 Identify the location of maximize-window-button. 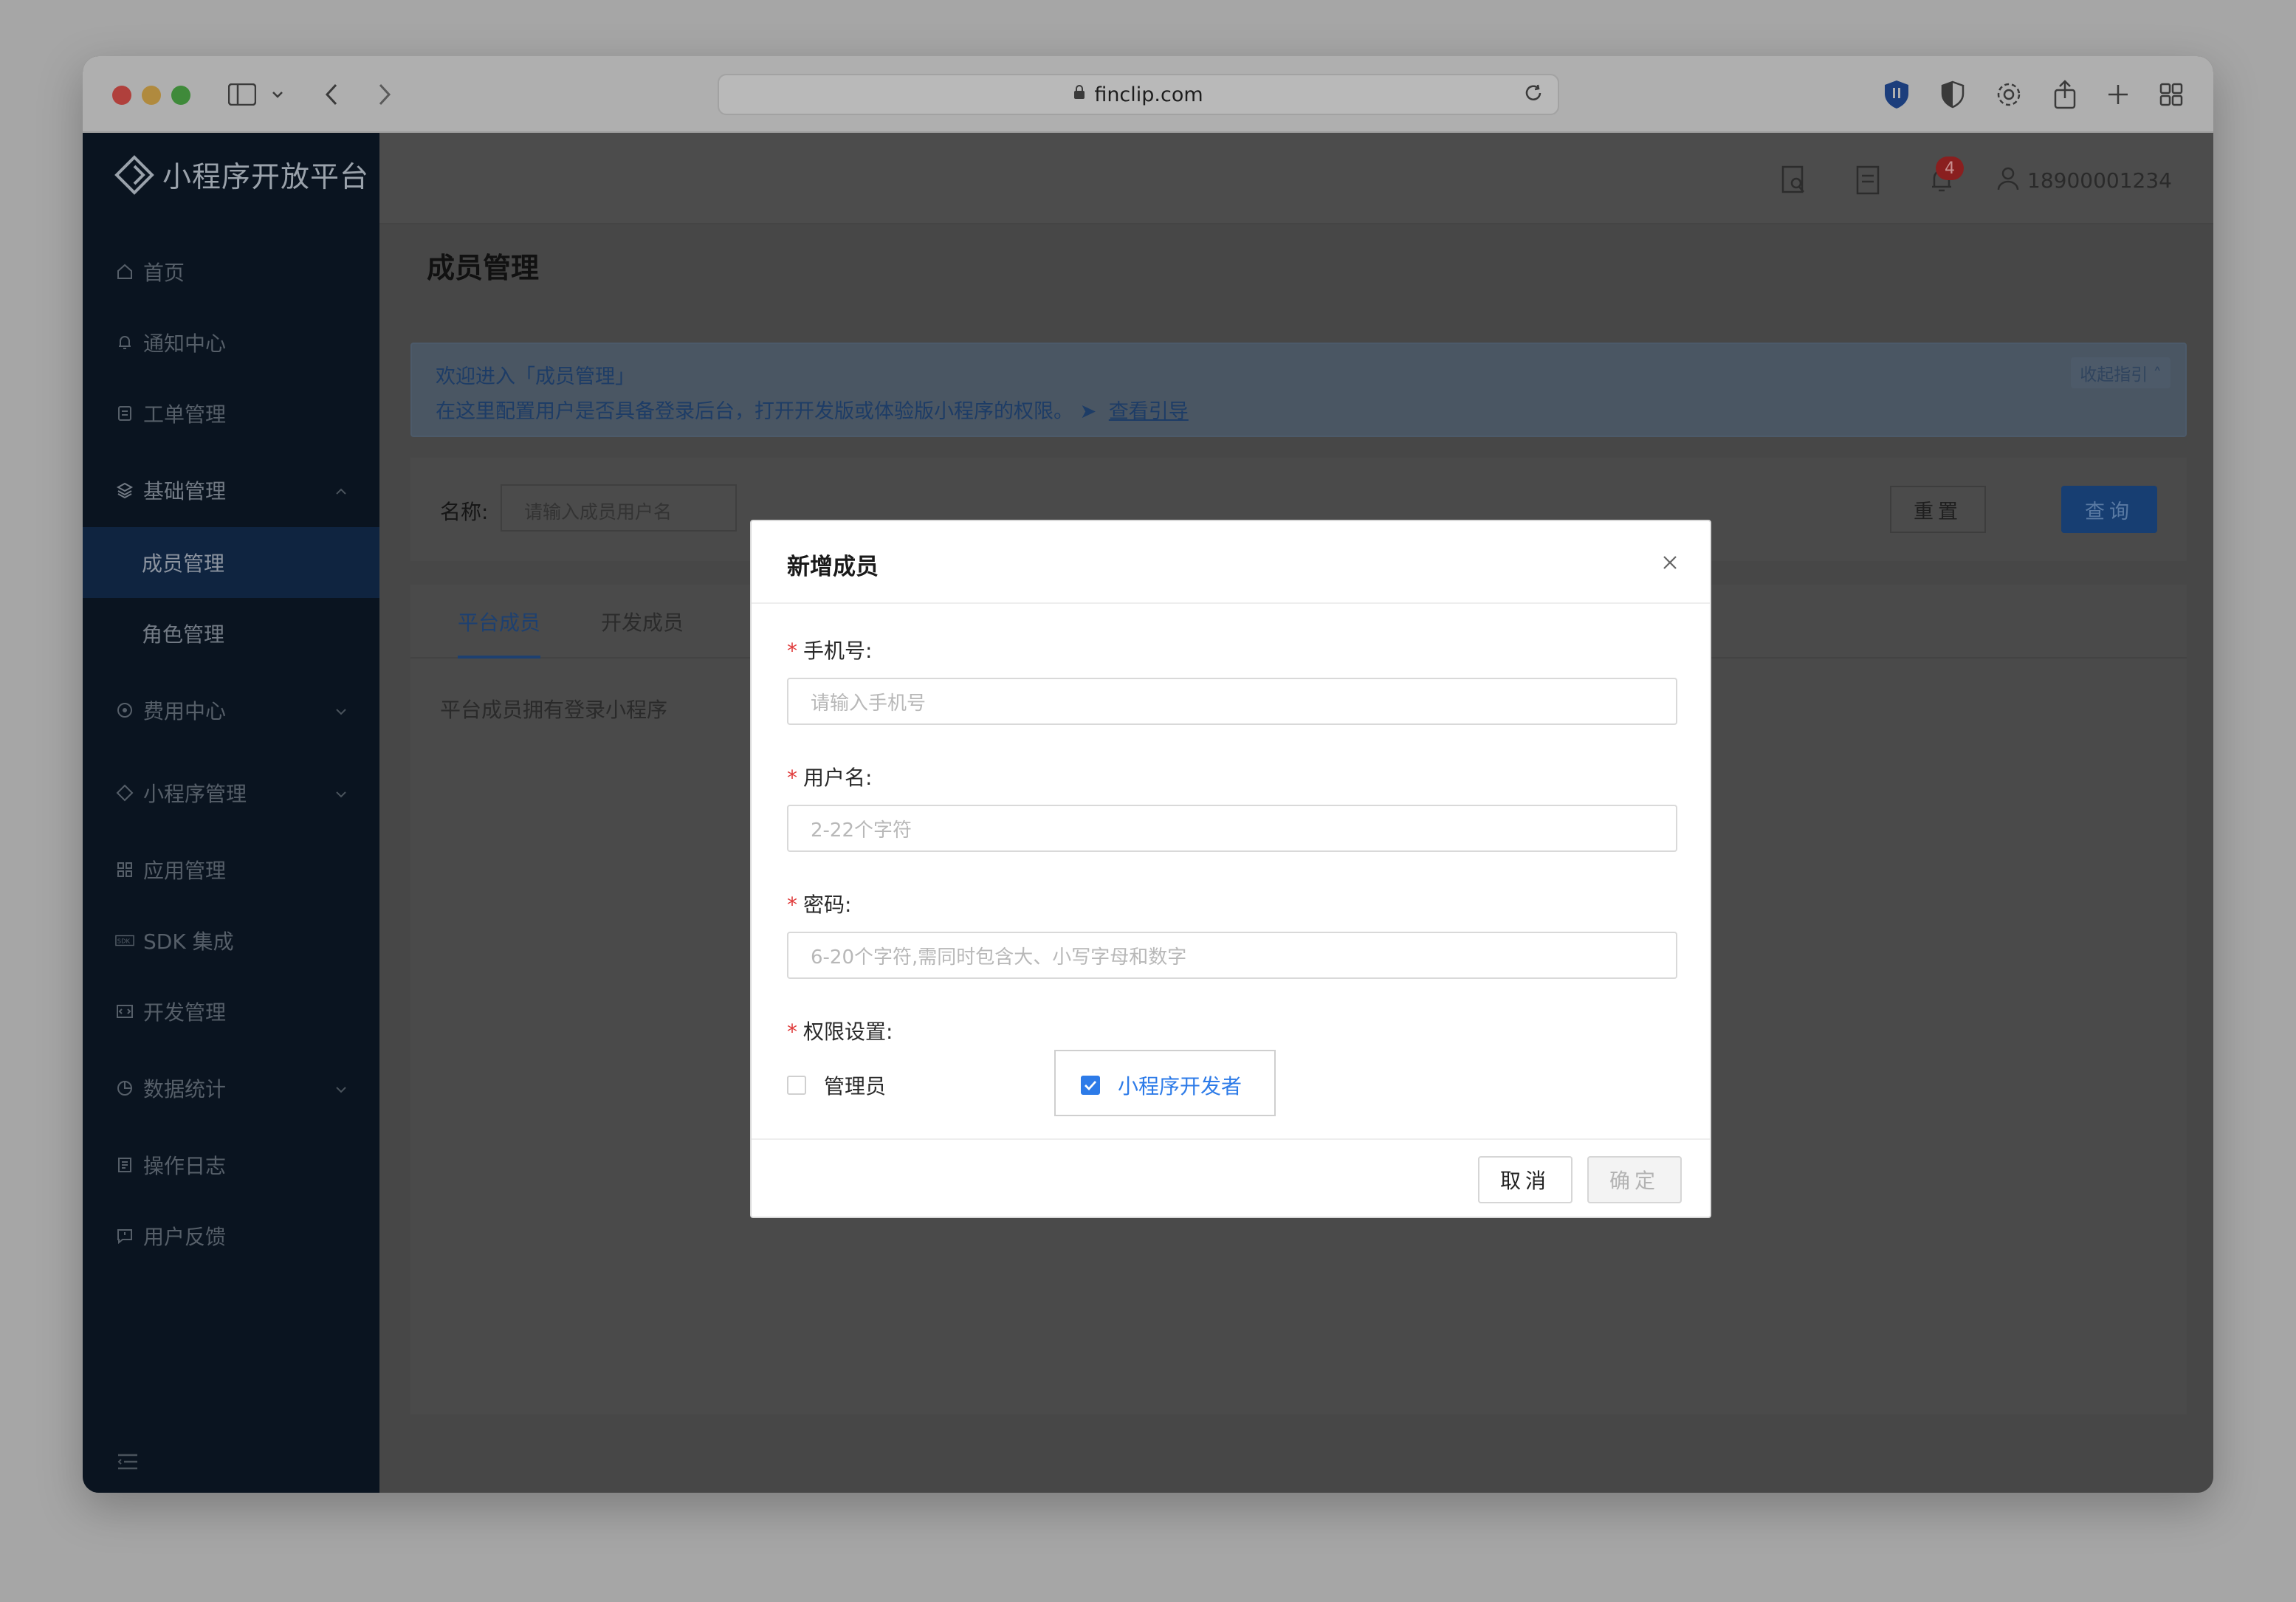
(181, 95).